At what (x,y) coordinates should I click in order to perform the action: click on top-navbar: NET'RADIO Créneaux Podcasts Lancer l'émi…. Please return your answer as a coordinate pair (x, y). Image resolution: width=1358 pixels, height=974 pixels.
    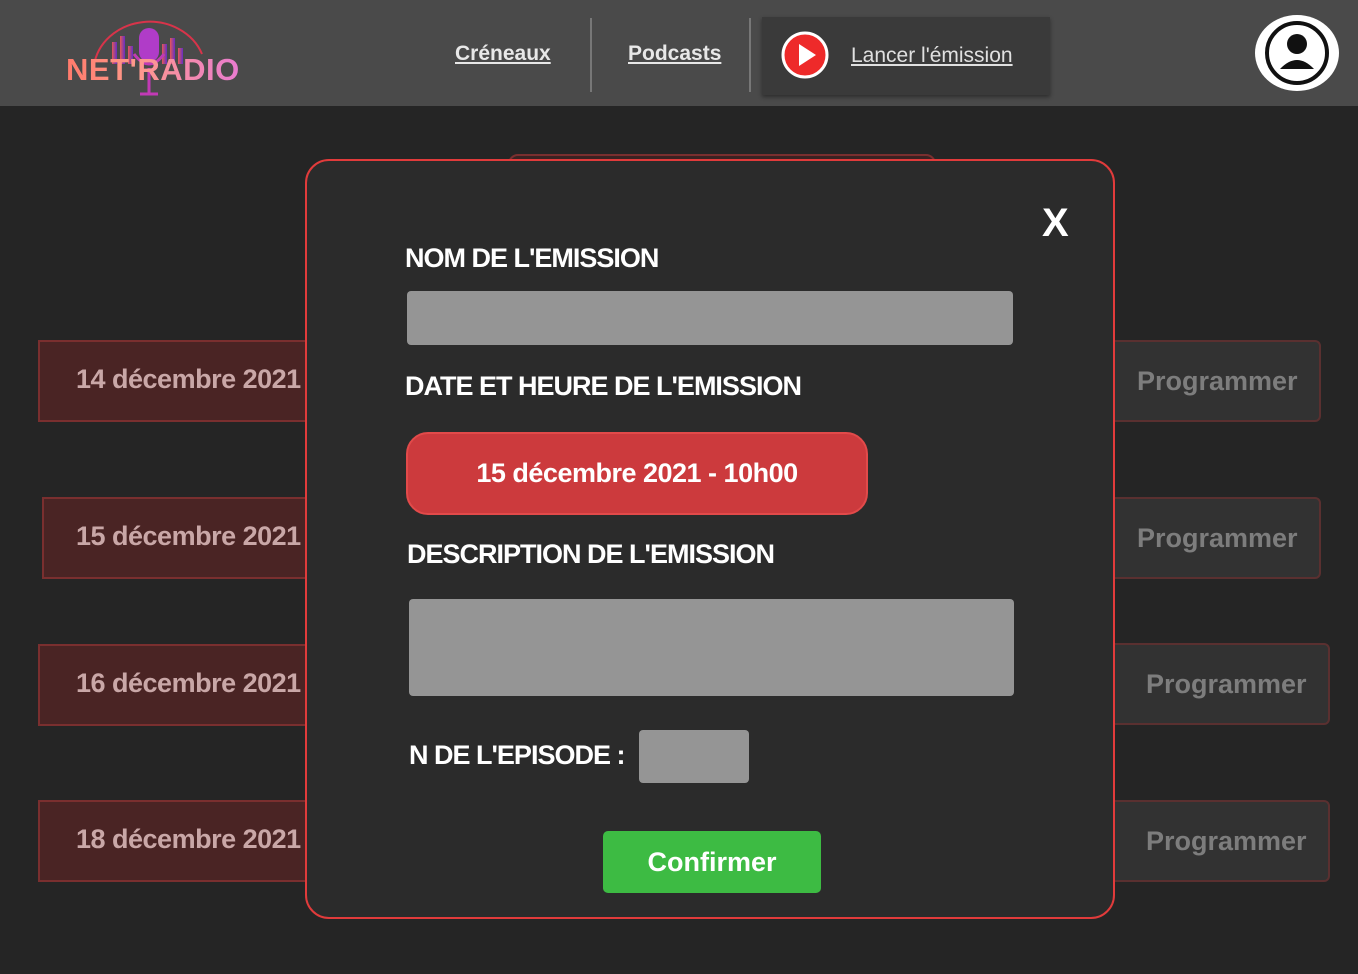
    Looking at the image, I should click on (679, 53).